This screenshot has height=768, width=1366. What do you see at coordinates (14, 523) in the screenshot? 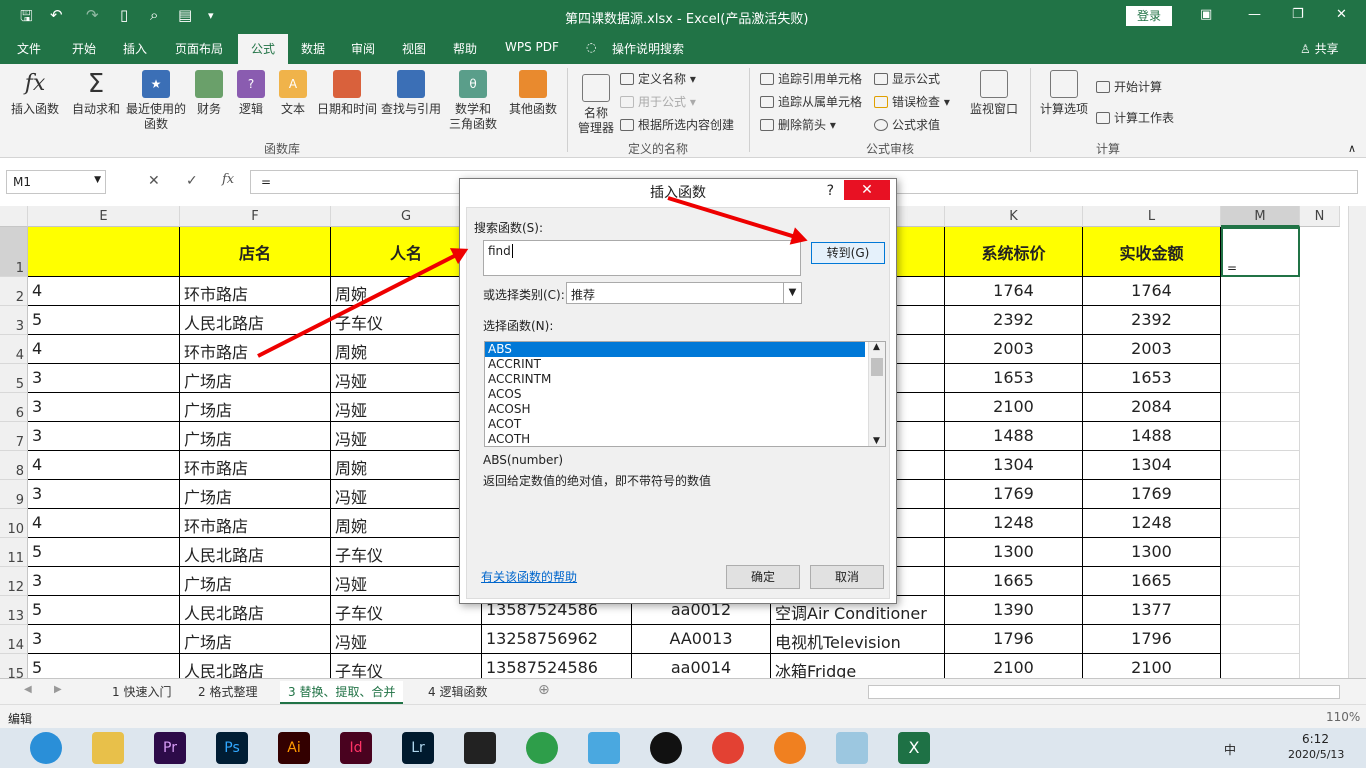
I see `row-header: 10` at bounding box center [14, 523].